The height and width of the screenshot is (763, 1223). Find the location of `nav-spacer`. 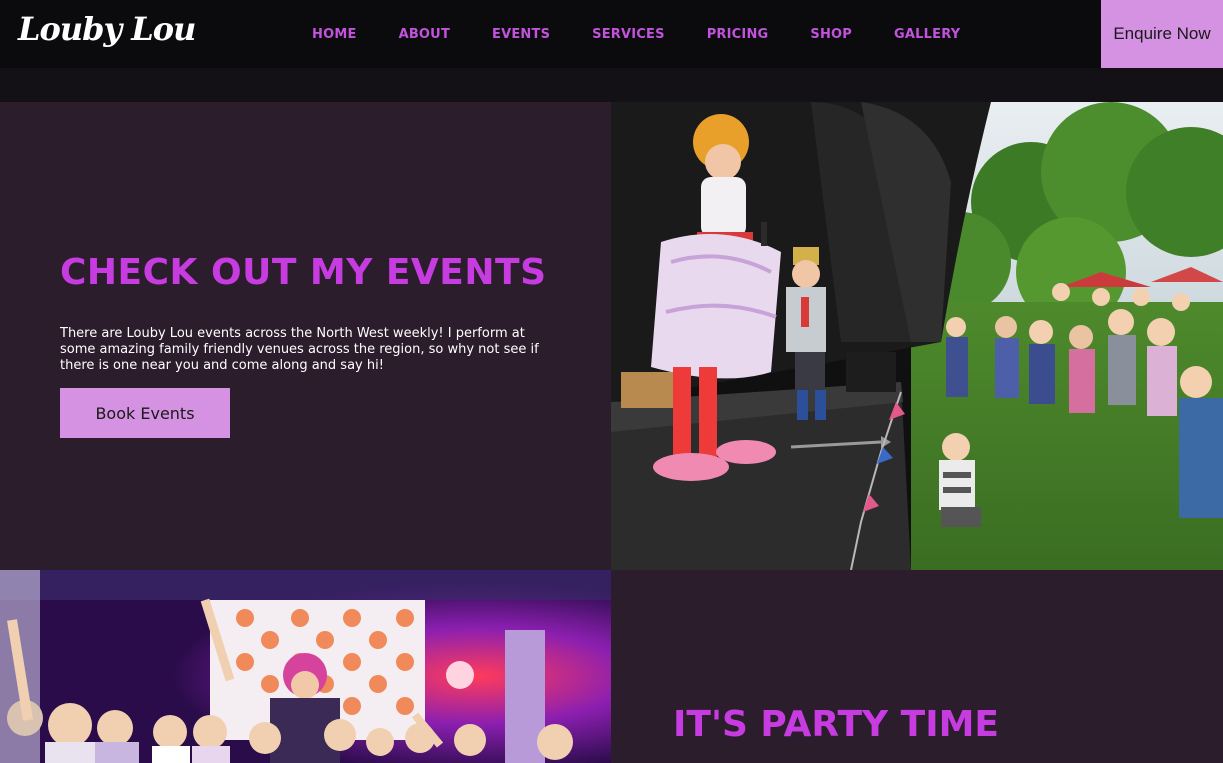

nav-spacer is located at coordinates (611, 85).